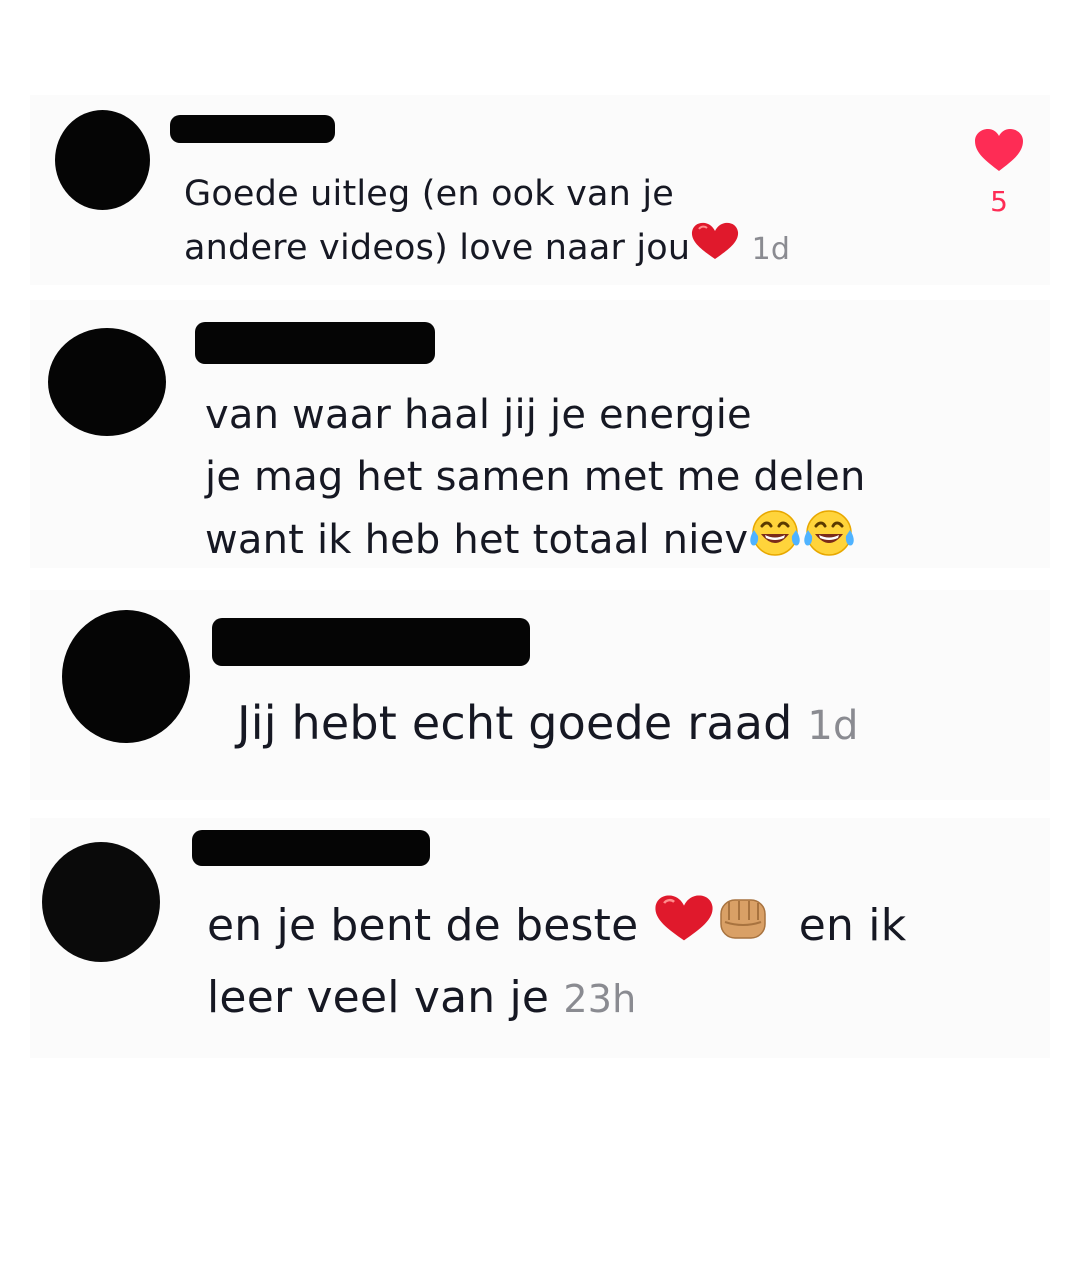 The height and width of the screenshot is (1280, 1080). I want to click on comment-text: Jij hebt echt goede raad 1d, so click(548, 724).